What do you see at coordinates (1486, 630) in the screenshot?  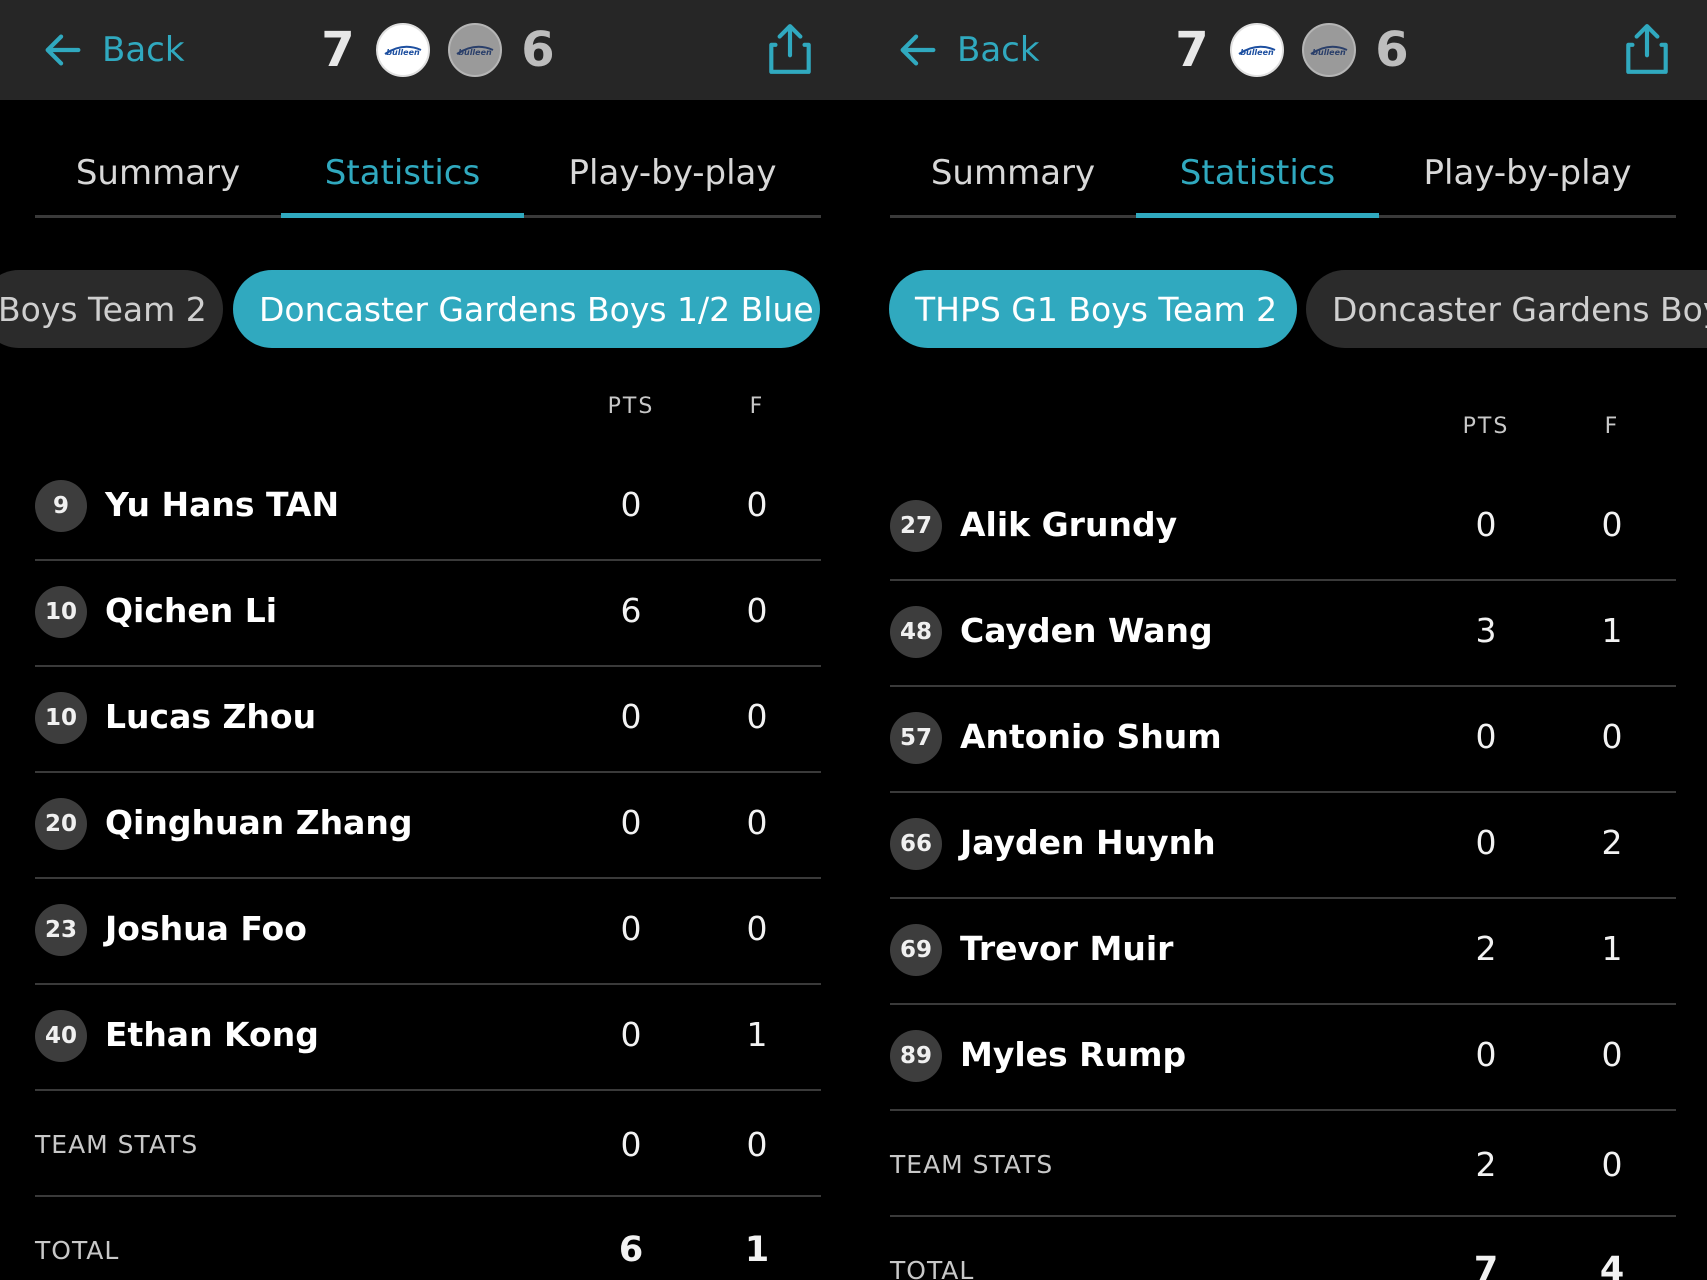 I see `player-pts: 3` at bounding box center [1486, 630].